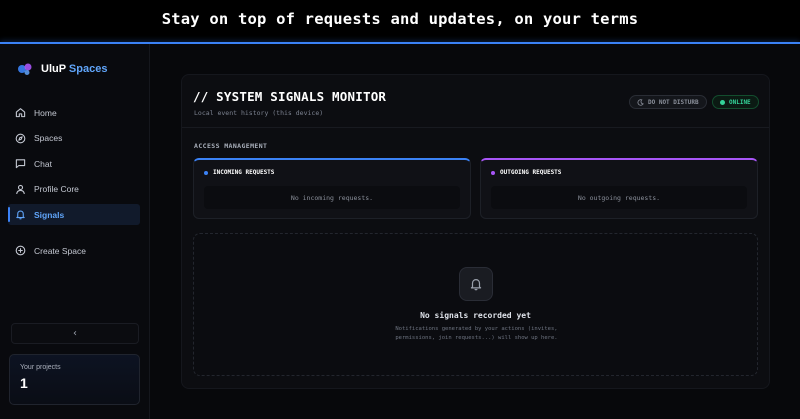 This screenshot has width=800, height=419. Describe the element at coordinates (20, 164) in the screenshot. I see `chat-icon` at that location.